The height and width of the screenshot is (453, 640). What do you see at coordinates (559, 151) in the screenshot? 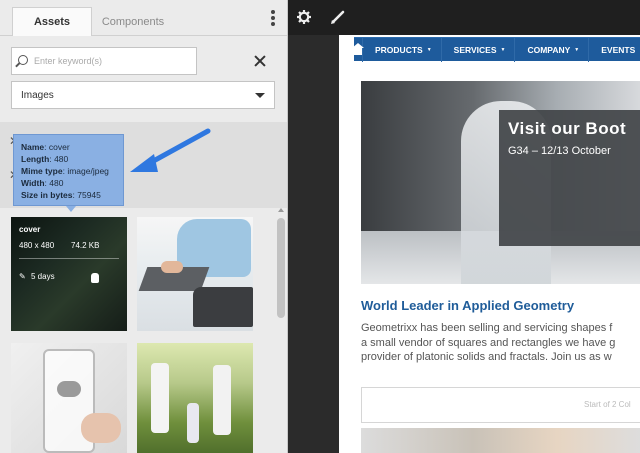
I see `hero-subtitle: G34 – 12/13 October` at bounding box center [559, 151].